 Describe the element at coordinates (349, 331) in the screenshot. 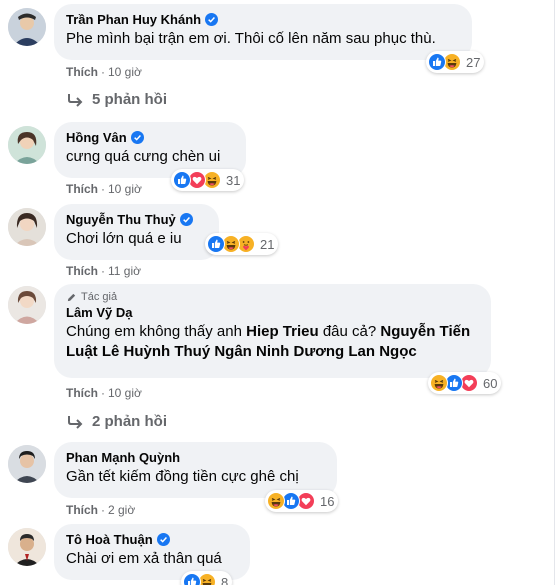

I see `comment-text-part: đâu cả?` at that location.